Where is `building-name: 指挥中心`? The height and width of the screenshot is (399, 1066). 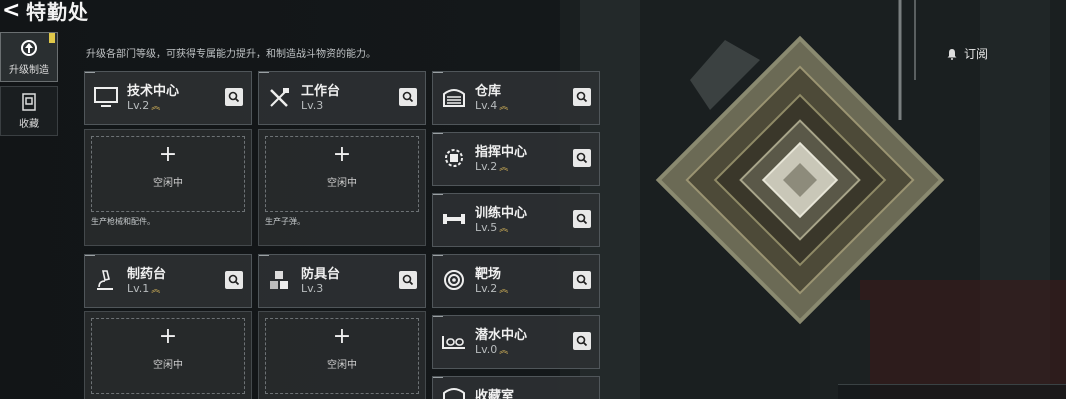
building-name: 指挥中心 is located at coordinates (501, 152).